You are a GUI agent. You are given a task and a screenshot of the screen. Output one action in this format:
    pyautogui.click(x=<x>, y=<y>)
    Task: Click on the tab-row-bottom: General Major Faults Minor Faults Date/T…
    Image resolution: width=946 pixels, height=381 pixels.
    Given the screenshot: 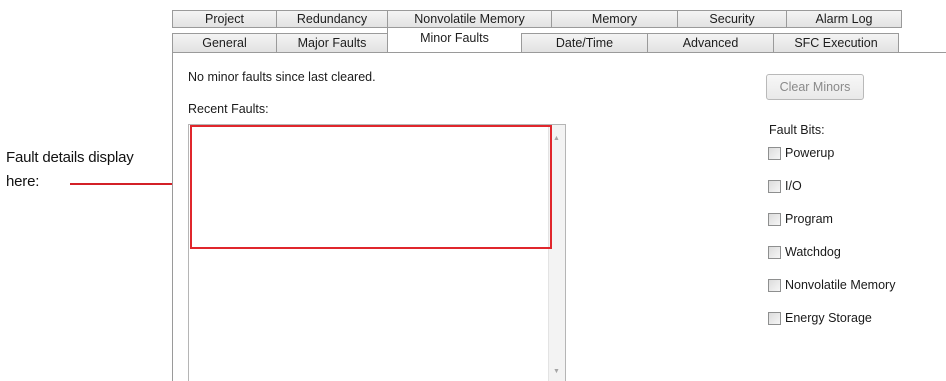 What is the action you would take?
    pyautogui.click(x=535, y=40)
    